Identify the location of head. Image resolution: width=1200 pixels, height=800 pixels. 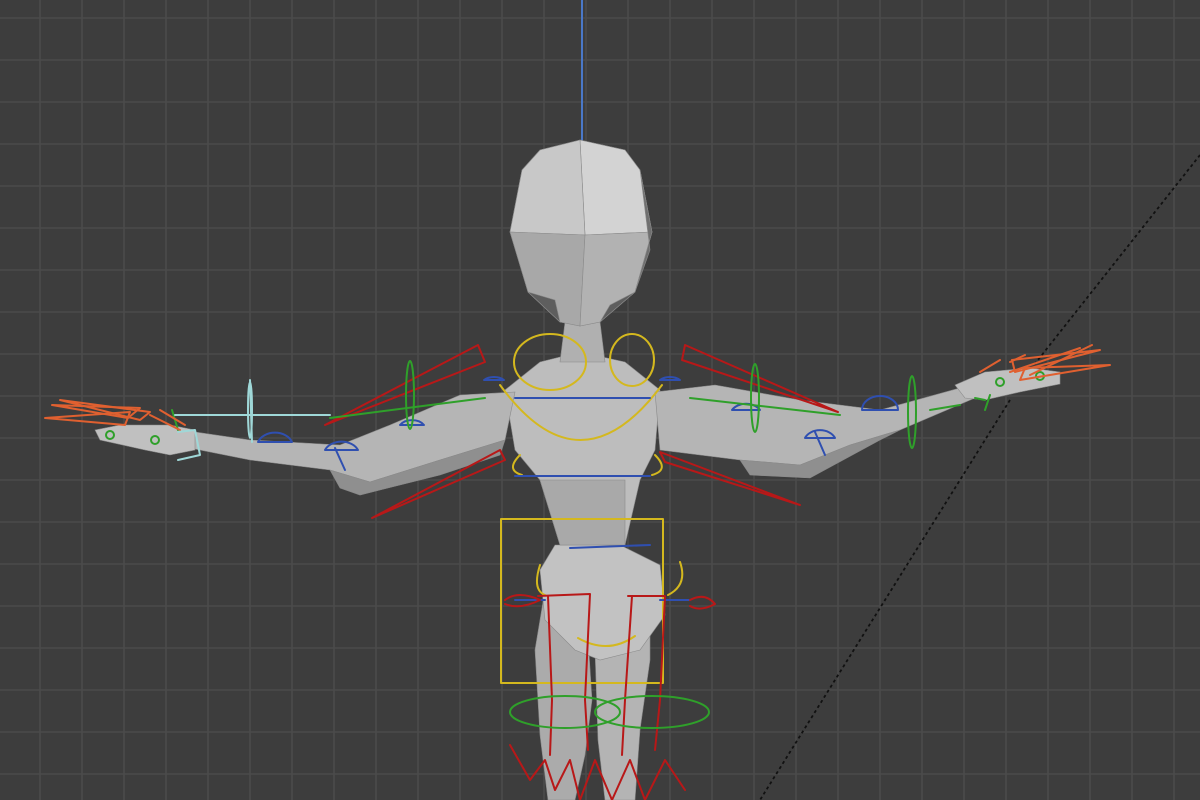
(581, 233).